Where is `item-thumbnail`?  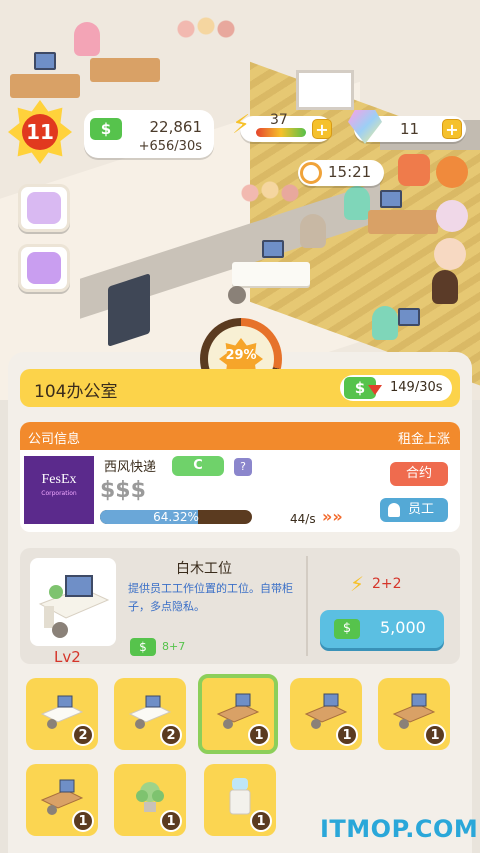 item-thumbnail is located at coordinates (73, 602).